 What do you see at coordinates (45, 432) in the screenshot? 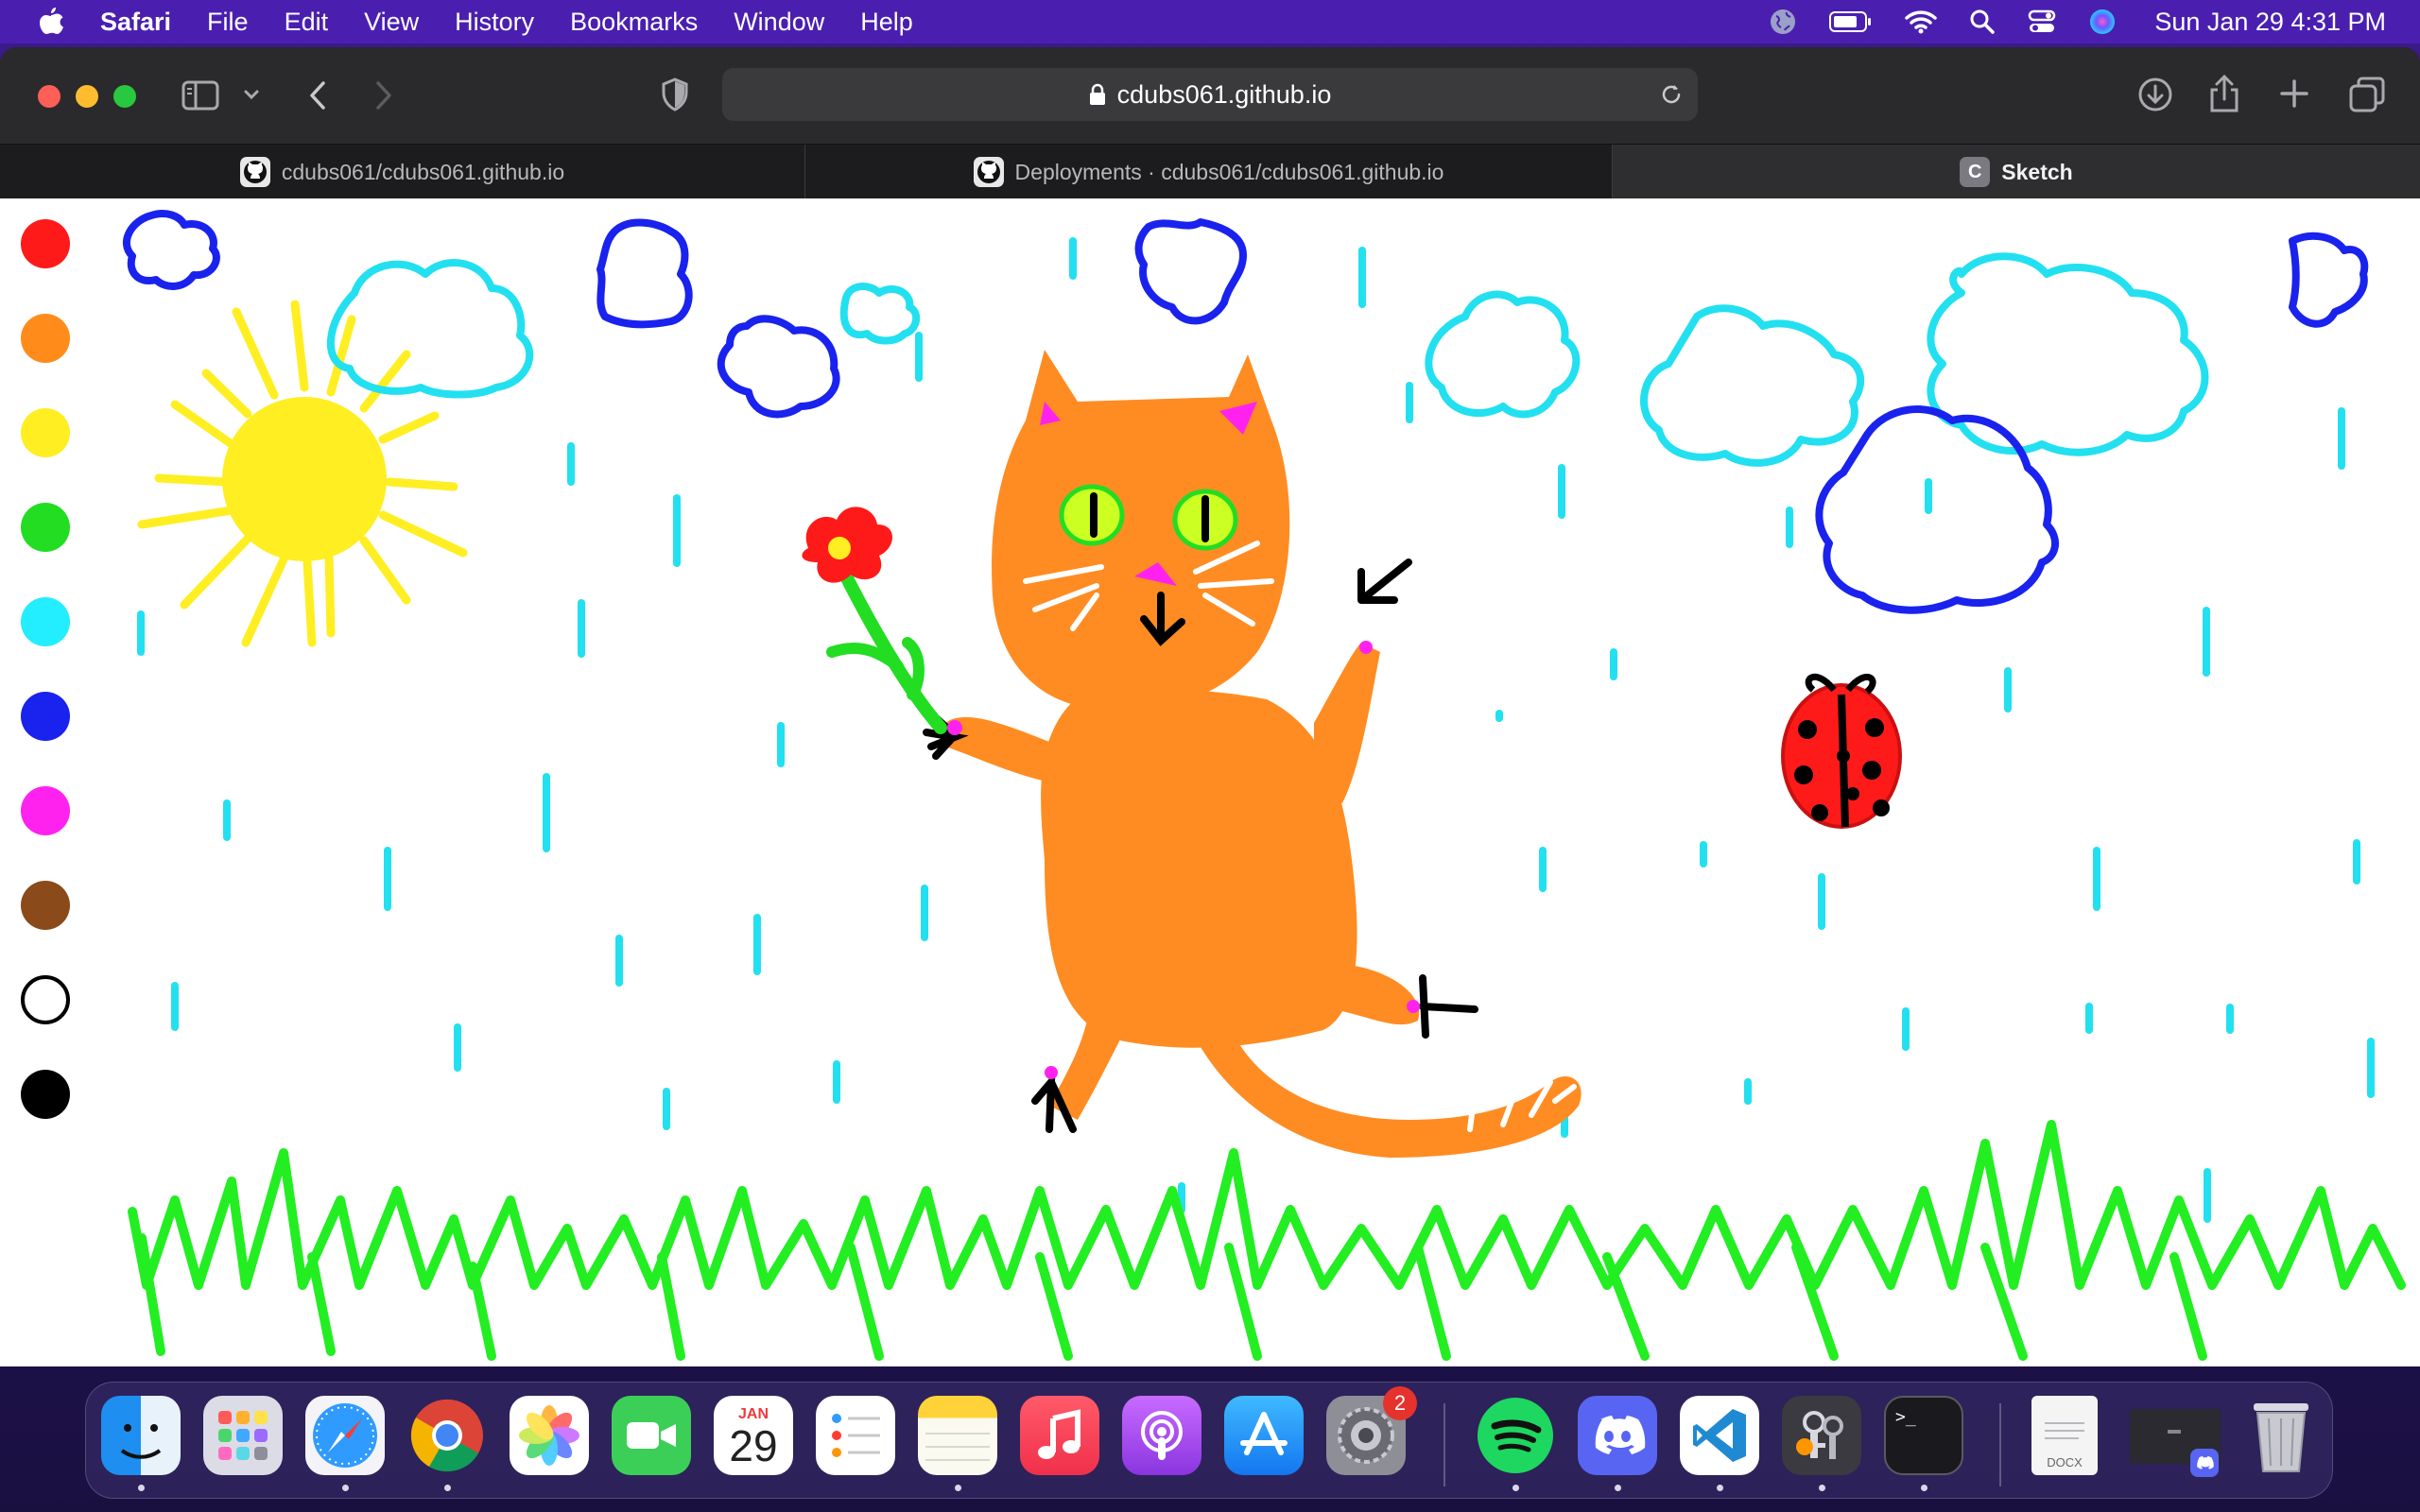
I see `color-swatch-yellow` at bounding box center [45, 432].